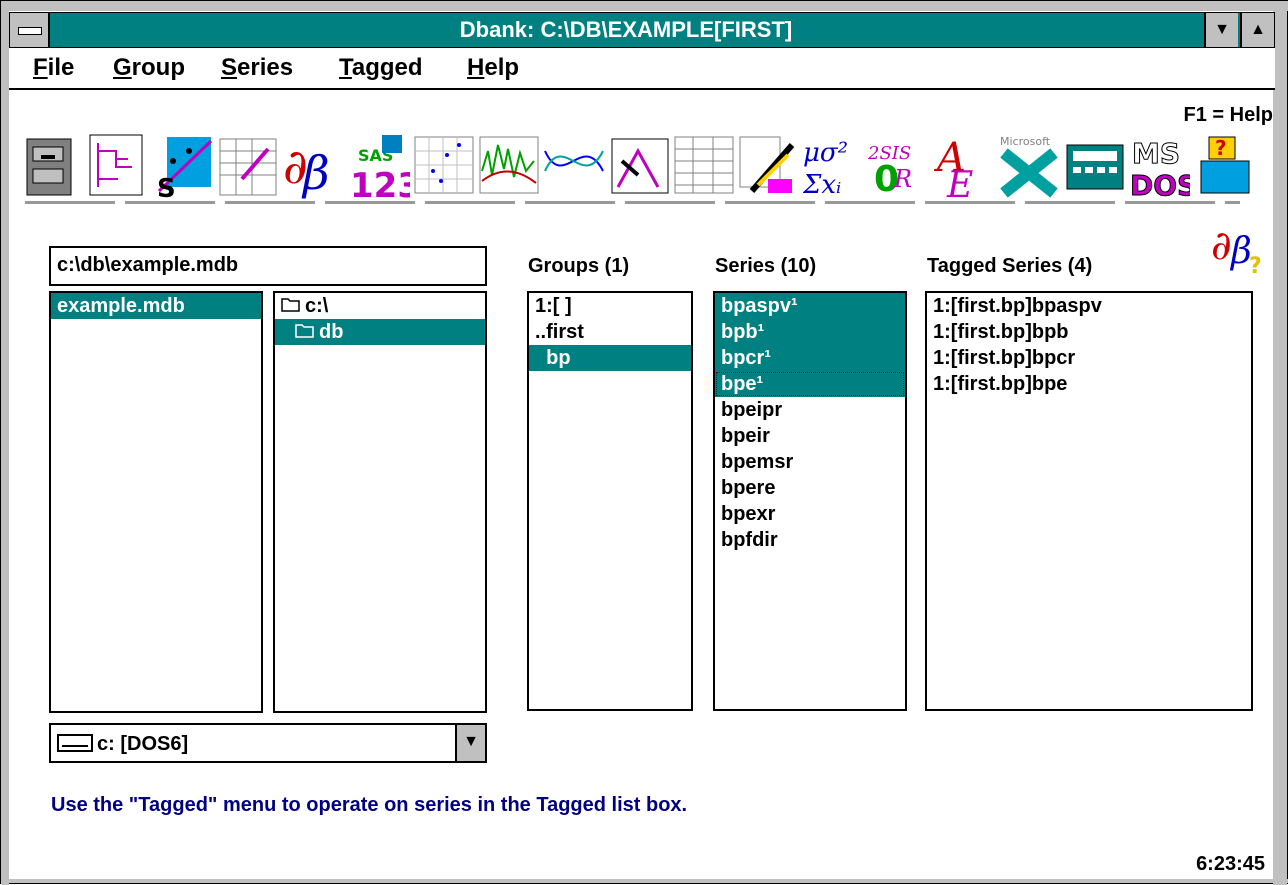 Image resolution: width=1288 pixels, height=885 pixels. What do you see at coordinates (1089, 358) in the screenshot?
I see `tagged-list-item: 1:[first.bp]bpcr` at bounding box center [1089, 358].